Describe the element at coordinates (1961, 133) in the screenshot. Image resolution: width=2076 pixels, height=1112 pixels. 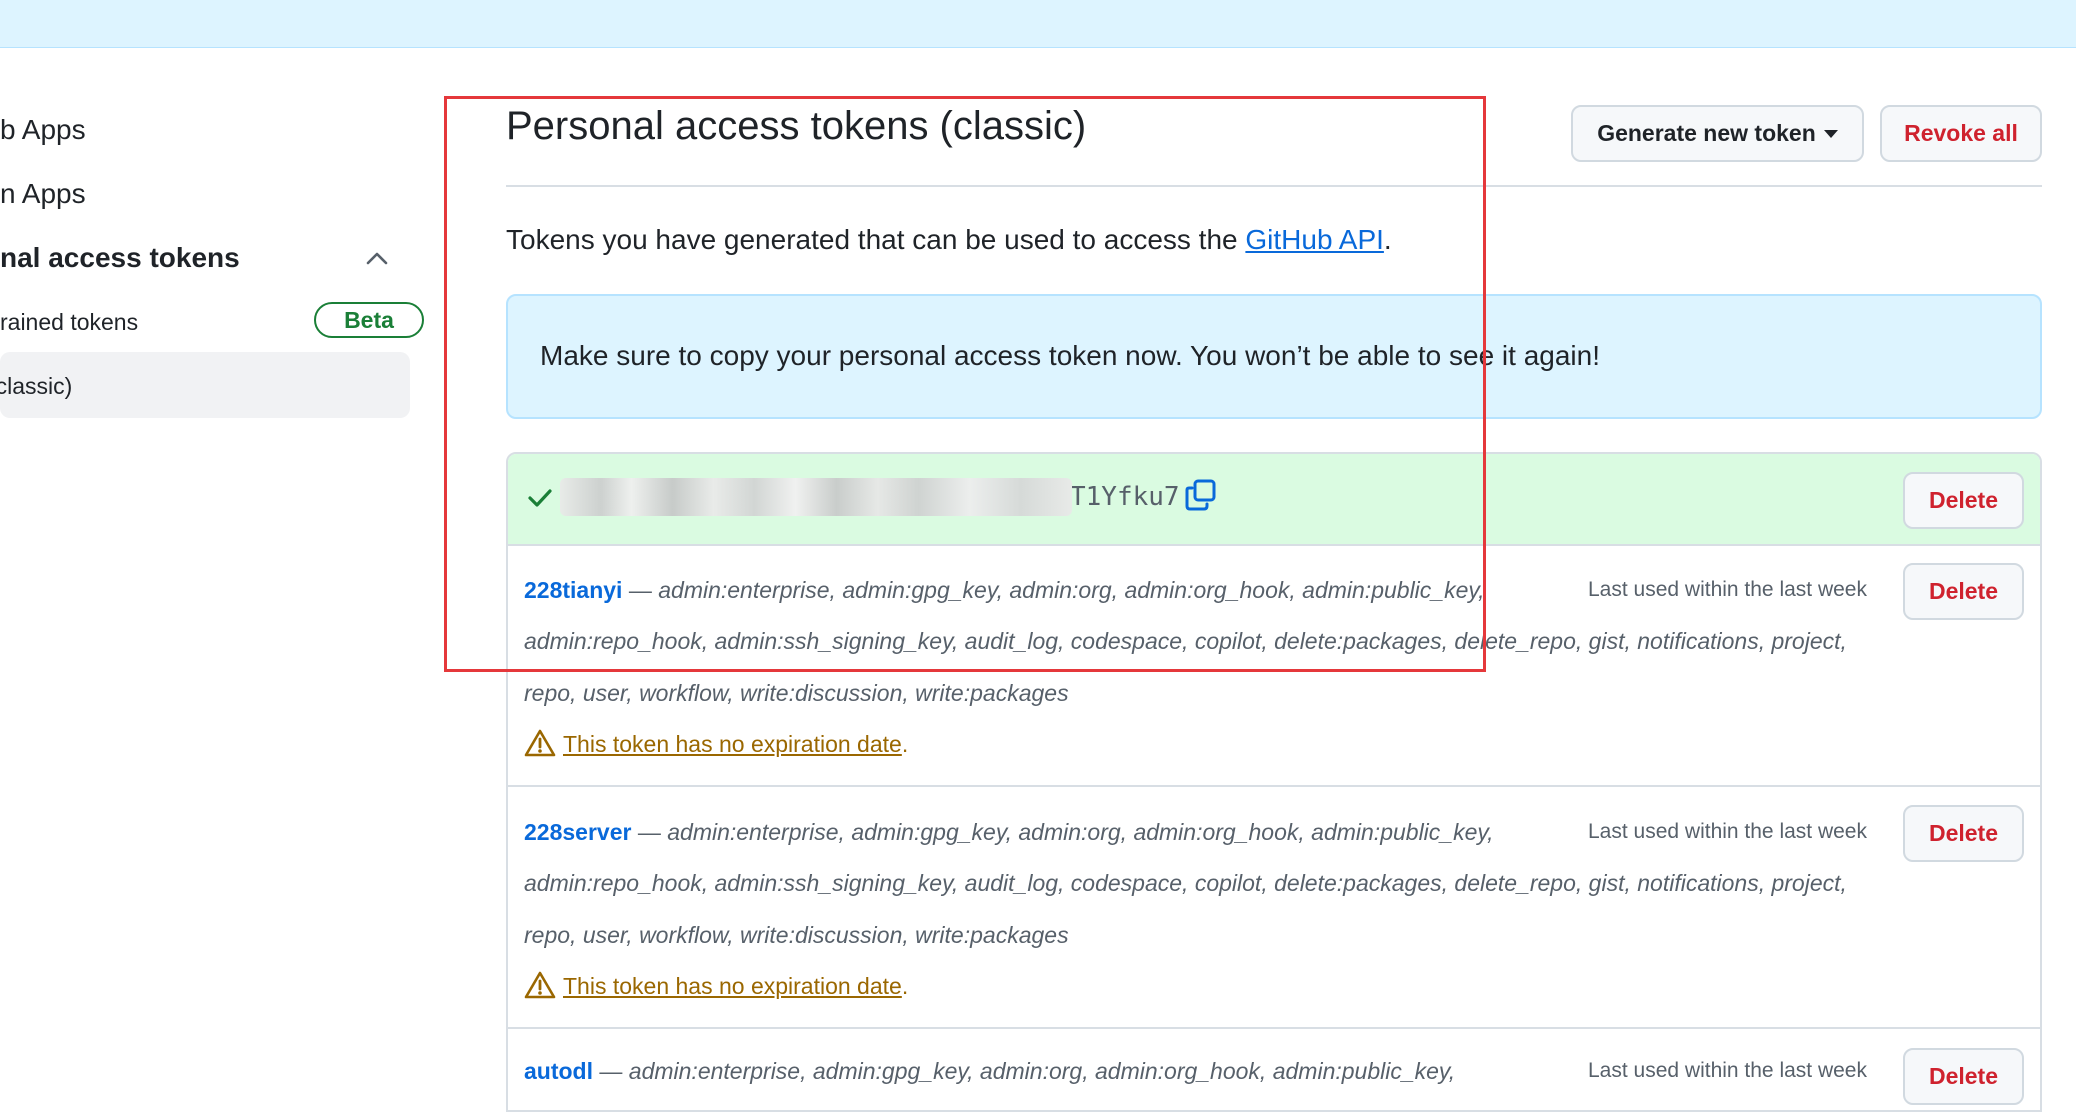
I see `revoke-all-button: Revoke all` at that location.